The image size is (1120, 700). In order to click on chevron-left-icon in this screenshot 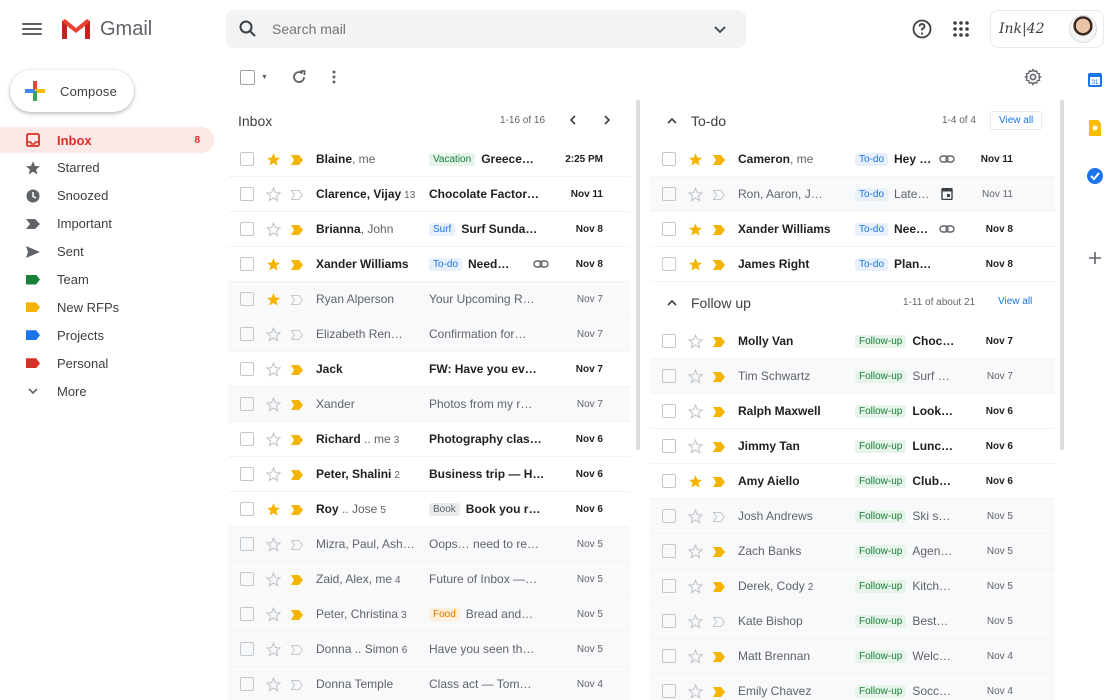, I will do `click(573, 120)`.